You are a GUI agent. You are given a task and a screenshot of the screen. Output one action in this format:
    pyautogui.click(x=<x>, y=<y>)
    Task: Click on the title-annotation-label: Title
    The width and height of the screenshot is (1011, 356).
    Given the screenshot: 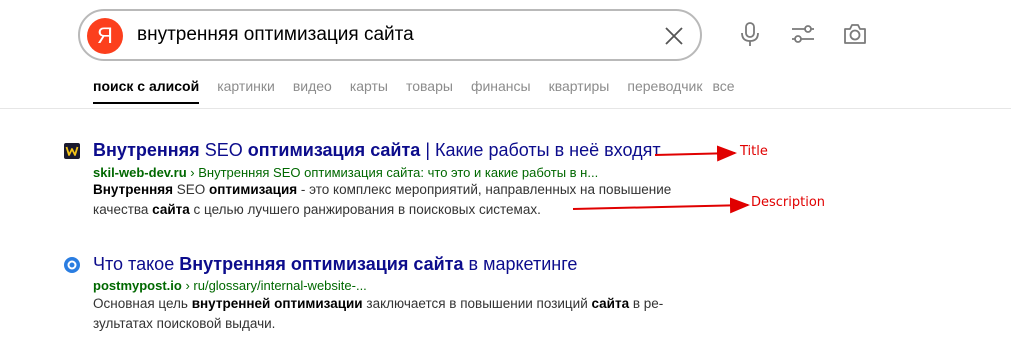 What is the action you would take?
    pyautogui.click(x=754, y=151)
    